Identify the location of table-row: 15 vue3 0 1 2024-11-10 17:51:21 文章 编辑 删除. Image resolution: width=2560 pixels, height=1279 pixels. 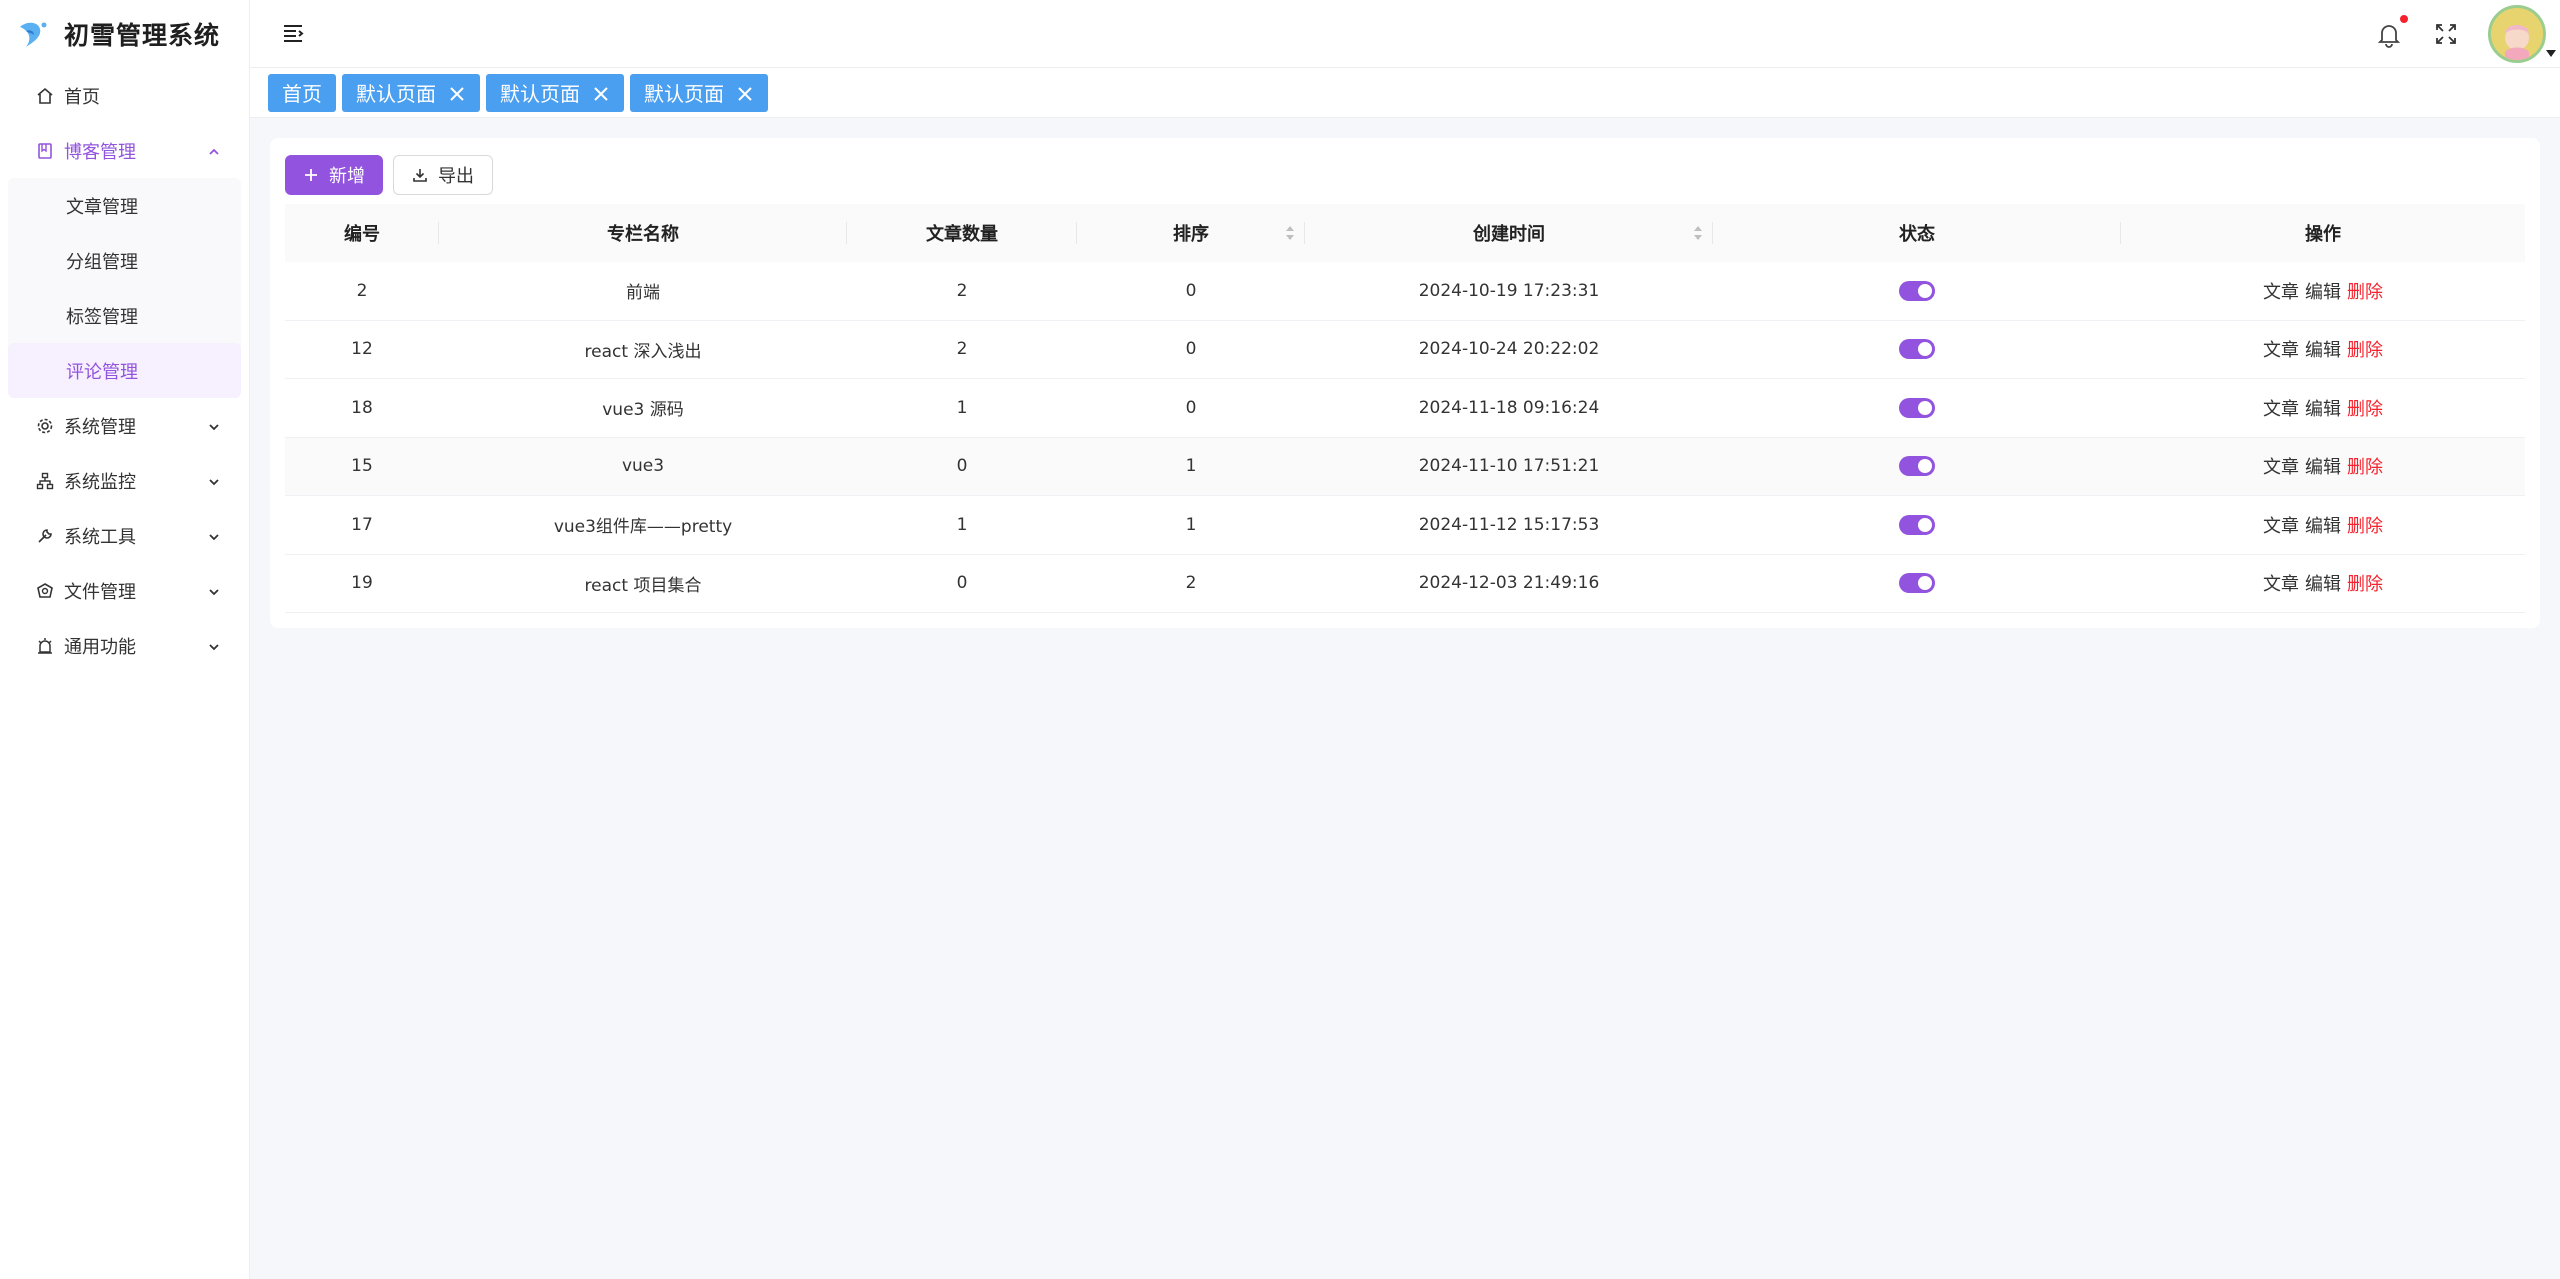
(1405, 466).